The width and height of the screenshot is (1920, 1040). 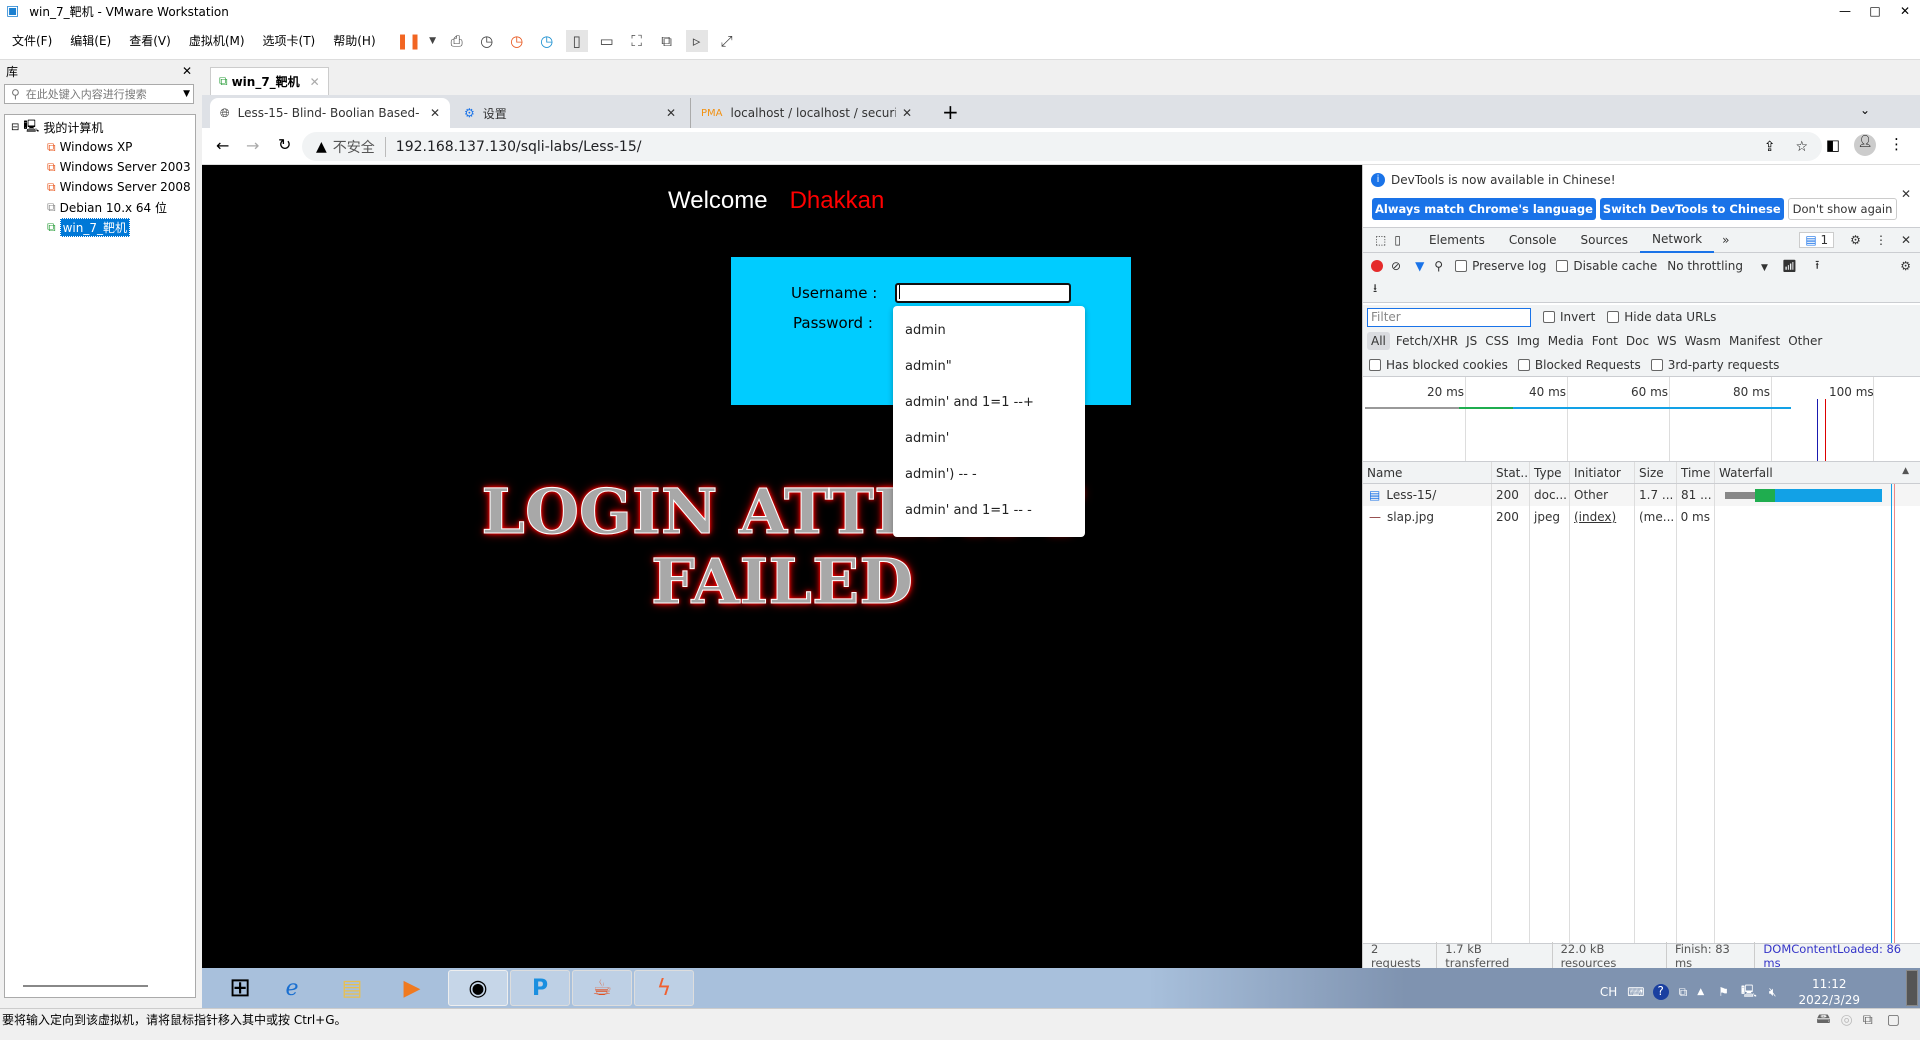 What do you see at coordinates (1754, 341) in the screenshot?
I see `type-manifest: Manifest` at bounding box center [1754, 341].